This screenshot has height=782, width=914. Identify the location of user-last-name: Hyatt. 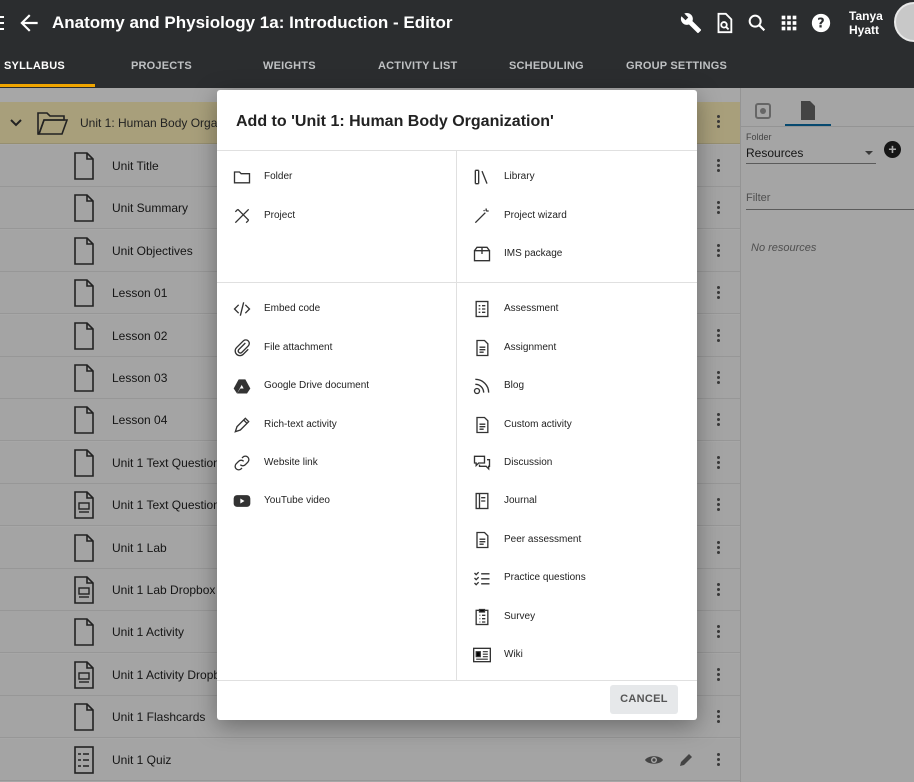
(864, 30).